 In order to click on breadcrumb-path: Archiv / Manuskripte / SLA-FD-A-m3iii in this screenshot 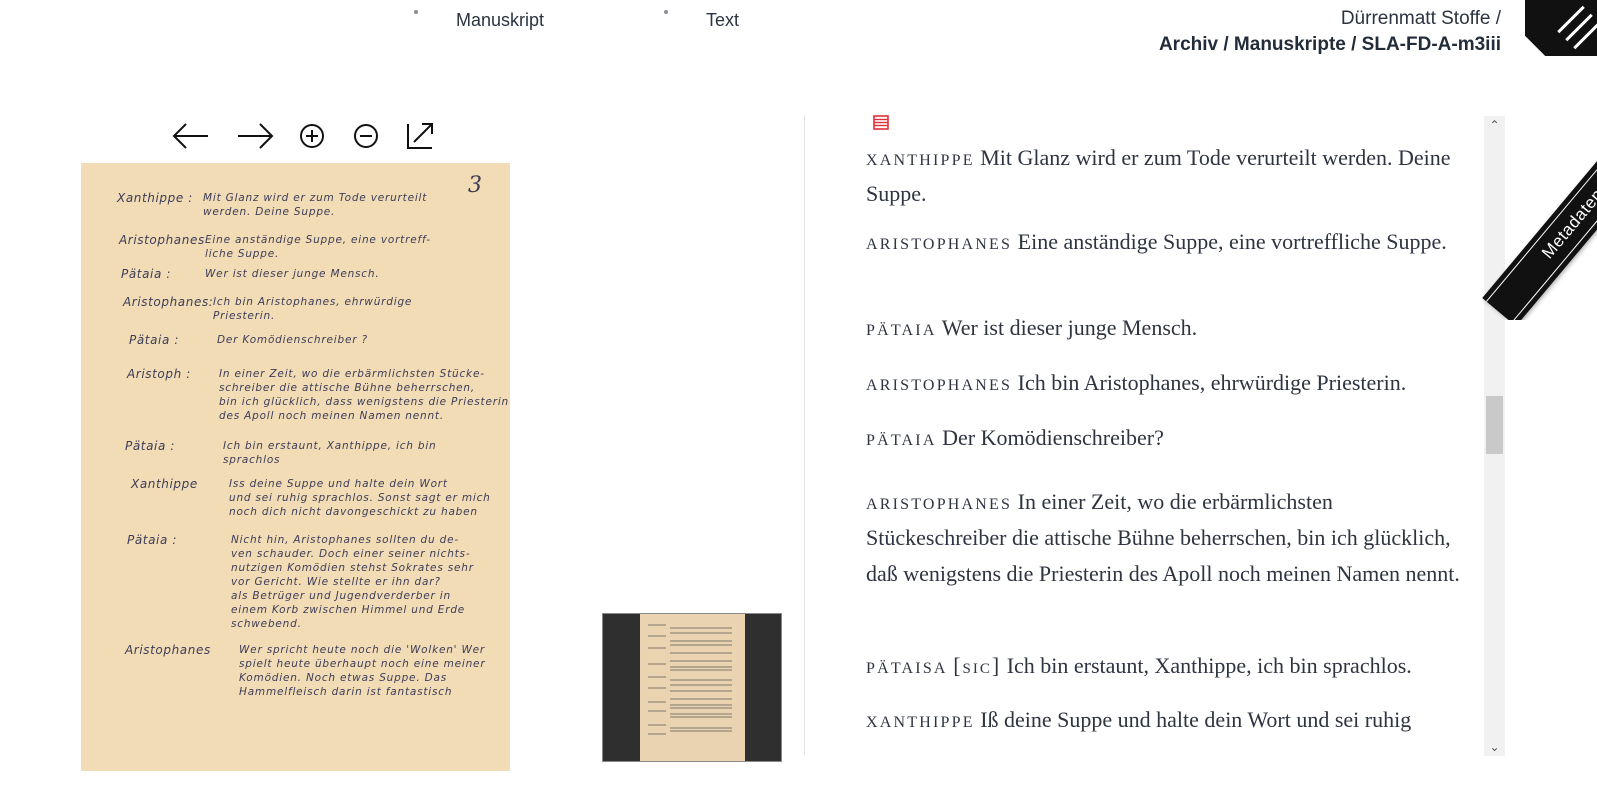, I will do `click(1330, 45)`.